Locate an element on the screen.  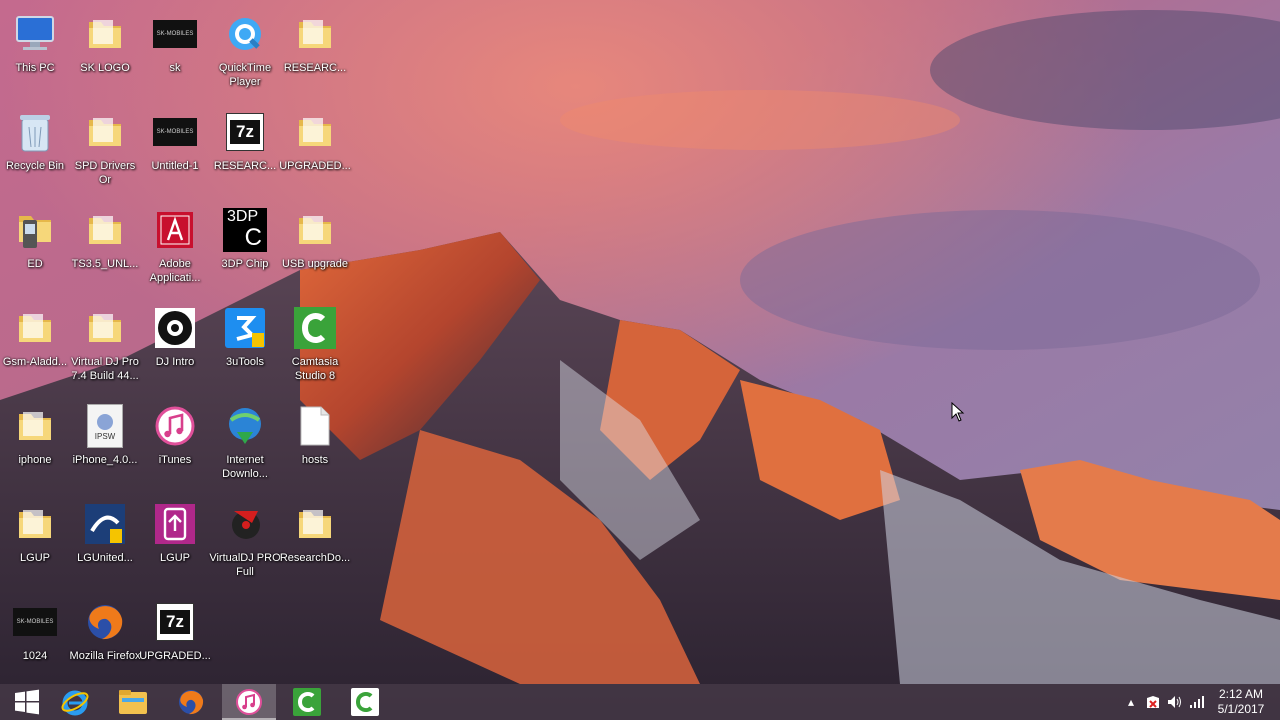
system-tray: ▴ 2:12 AM 5/1/2017 is located at coordinates (1200, 702).